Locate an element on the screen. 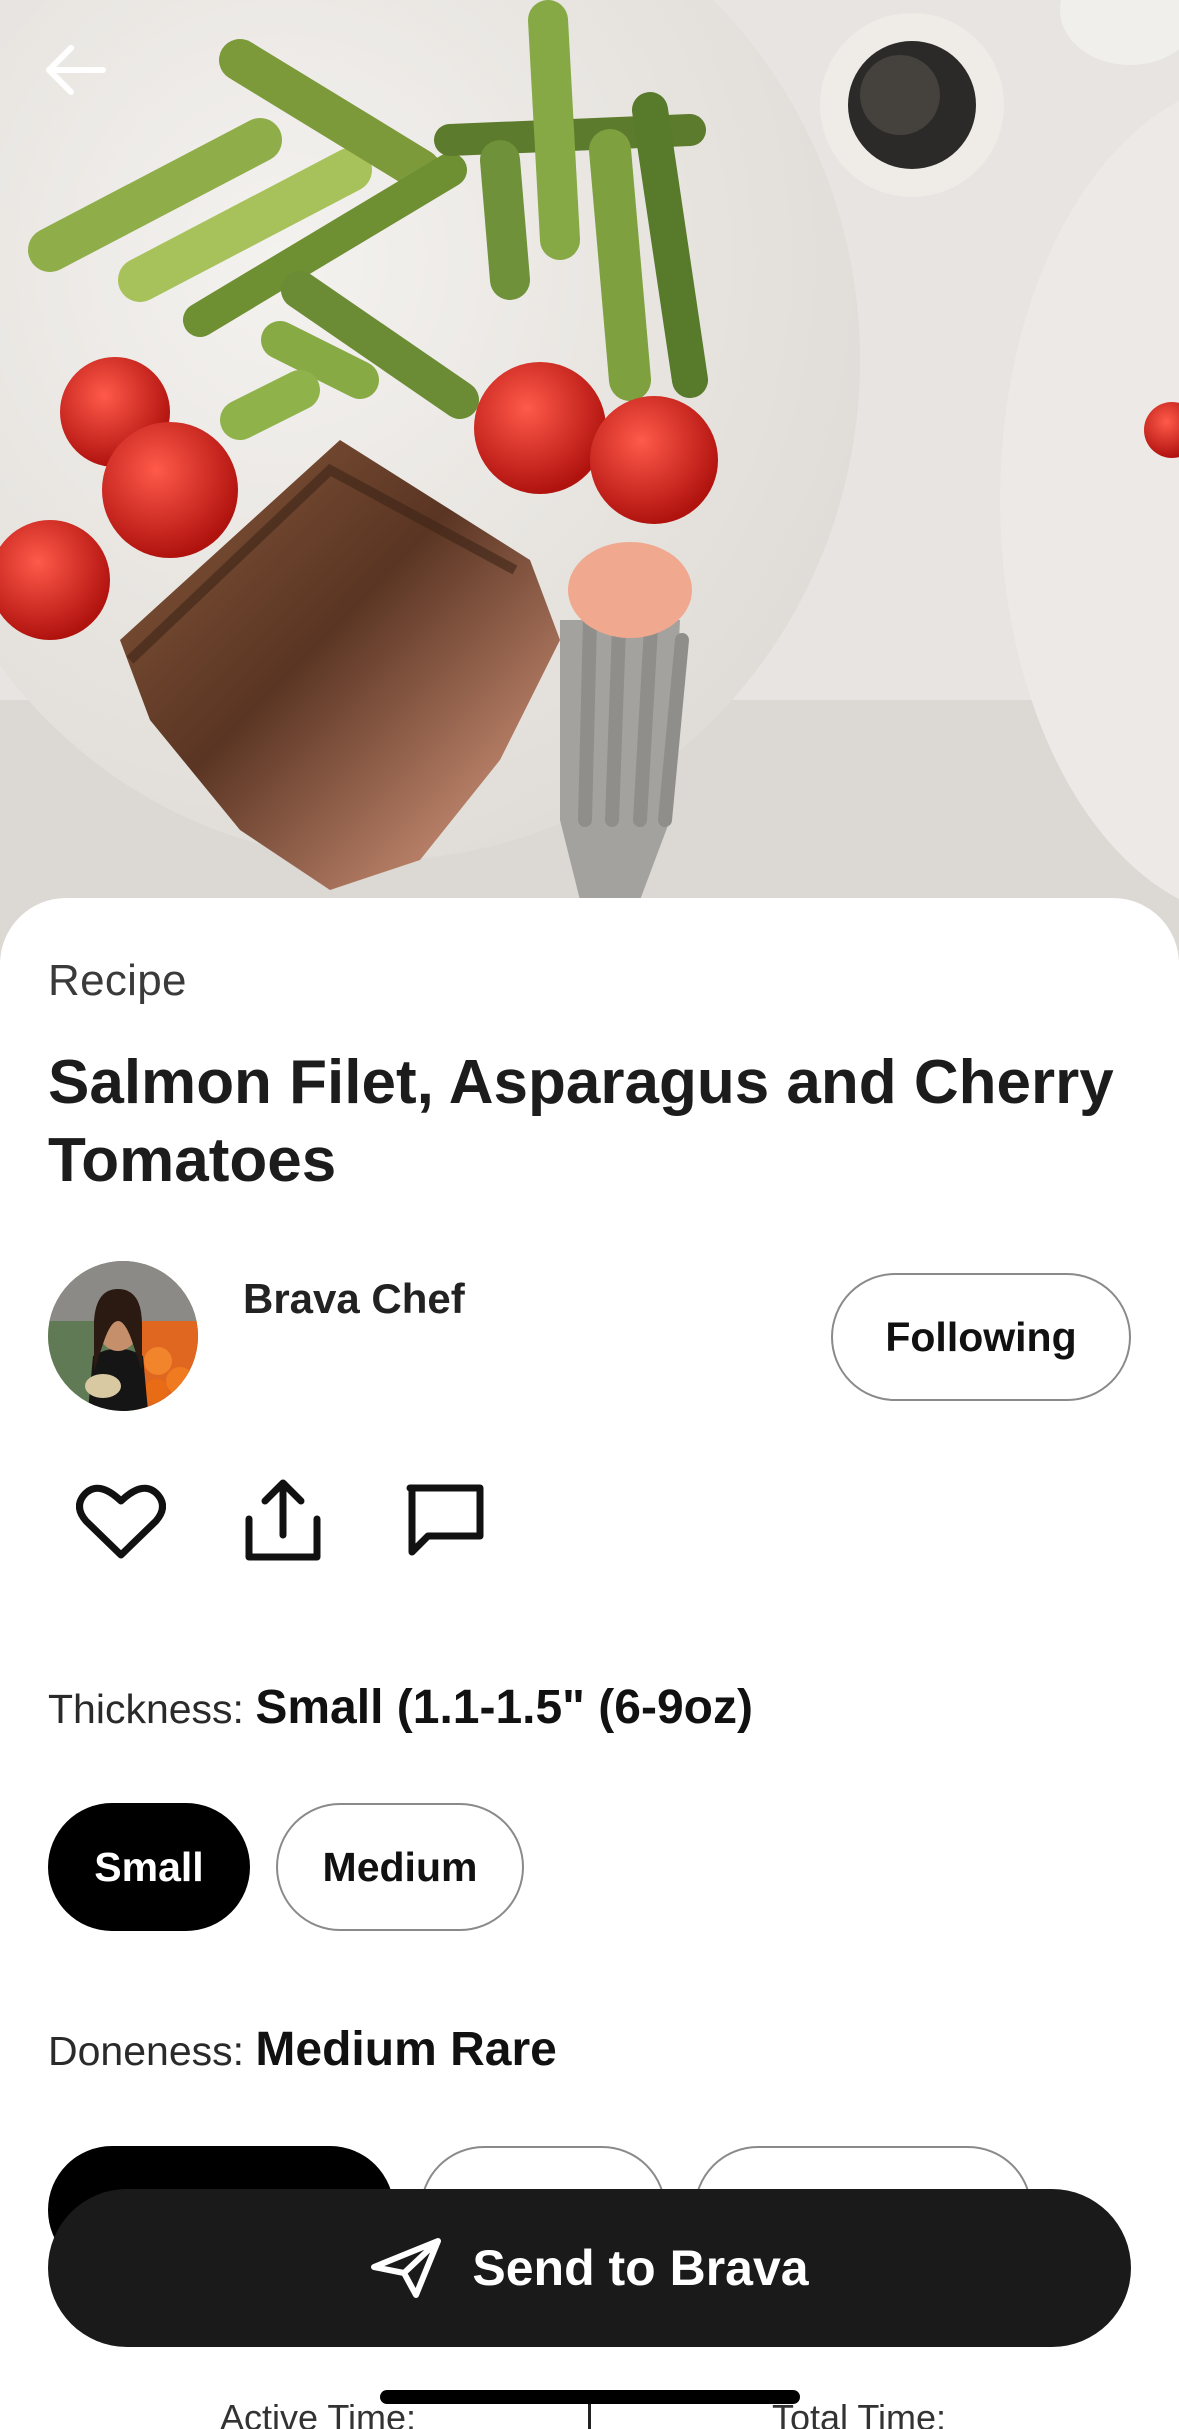 The image size is (1179, 2429). send-button-label: Send to Brava is located at coordinates (640, 2268).